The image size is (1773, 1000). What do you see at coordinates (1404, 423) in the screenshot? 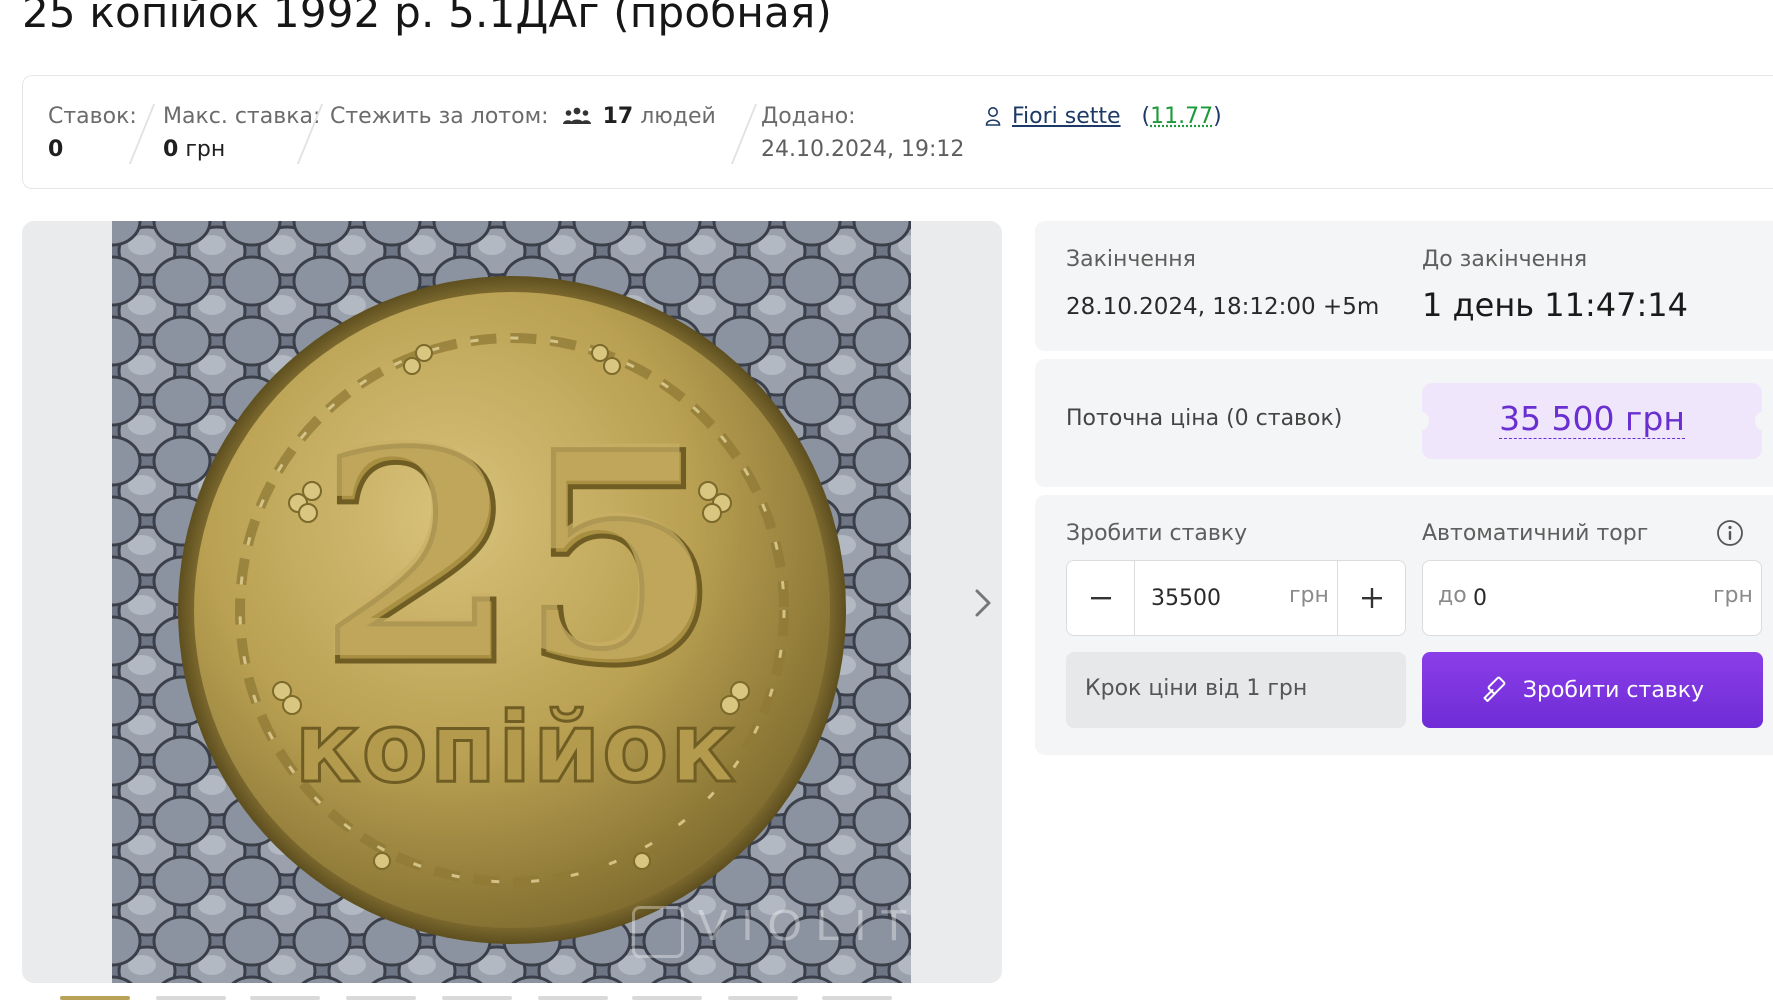
I see `current-price-panel: Поточна ціна (0 ставок) 35 500 грн` at bounding box center [1404, 423].